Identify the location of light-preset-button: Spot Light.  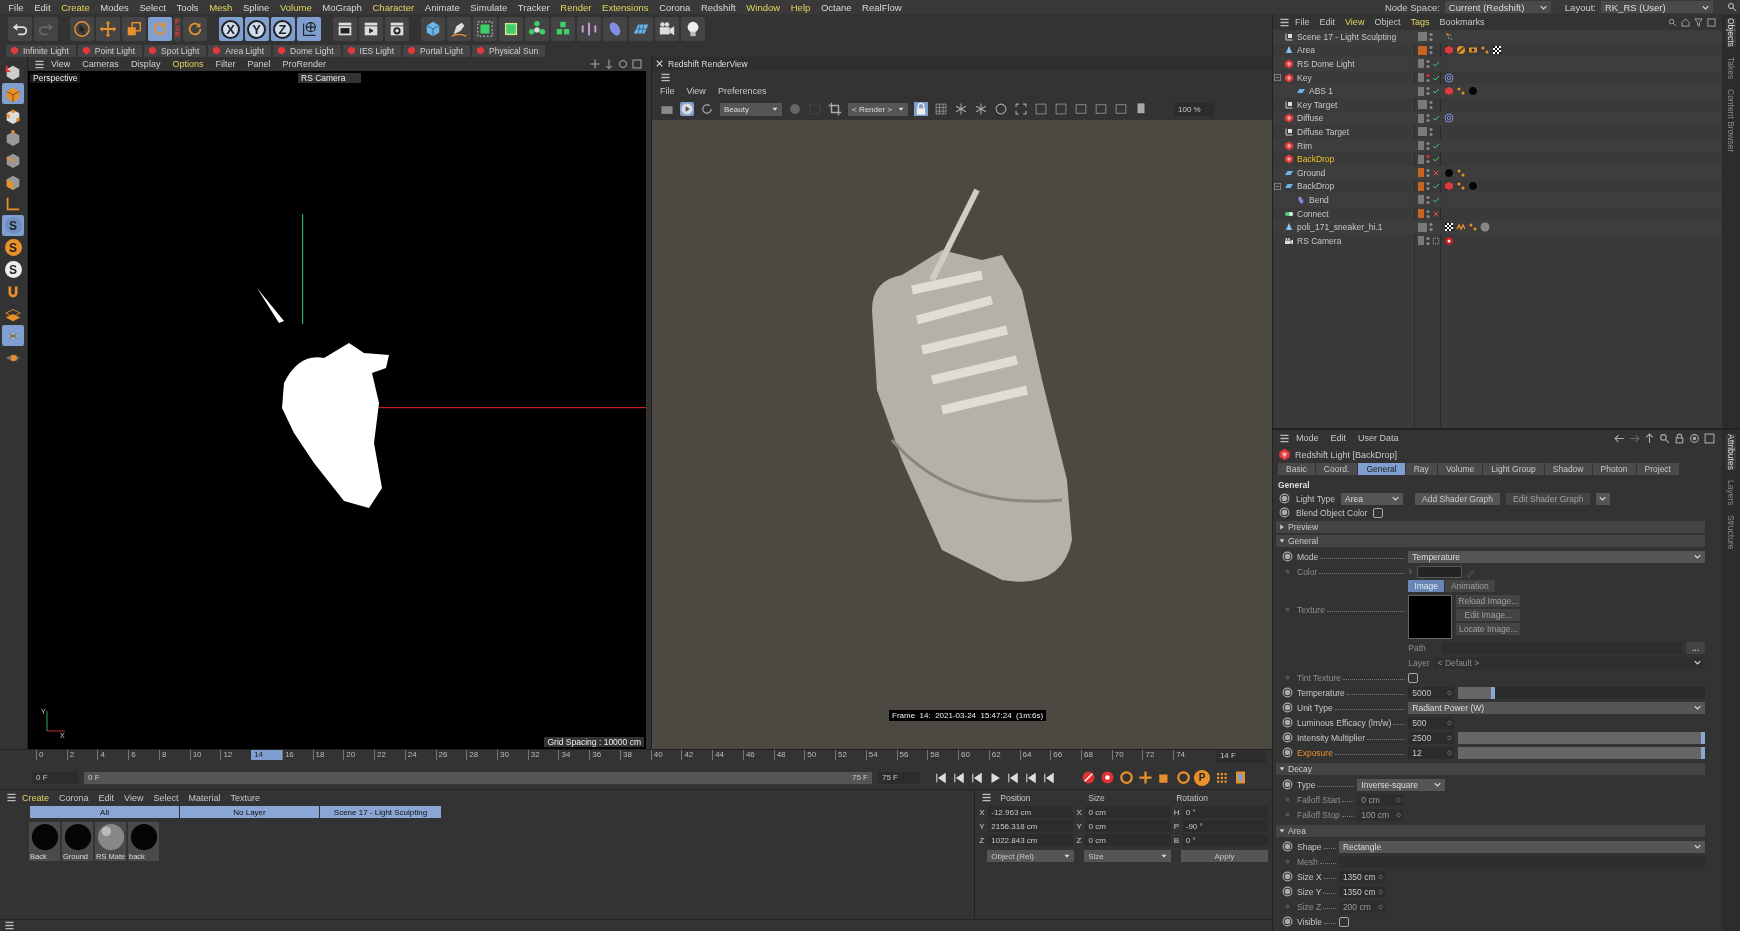
(175, 50).